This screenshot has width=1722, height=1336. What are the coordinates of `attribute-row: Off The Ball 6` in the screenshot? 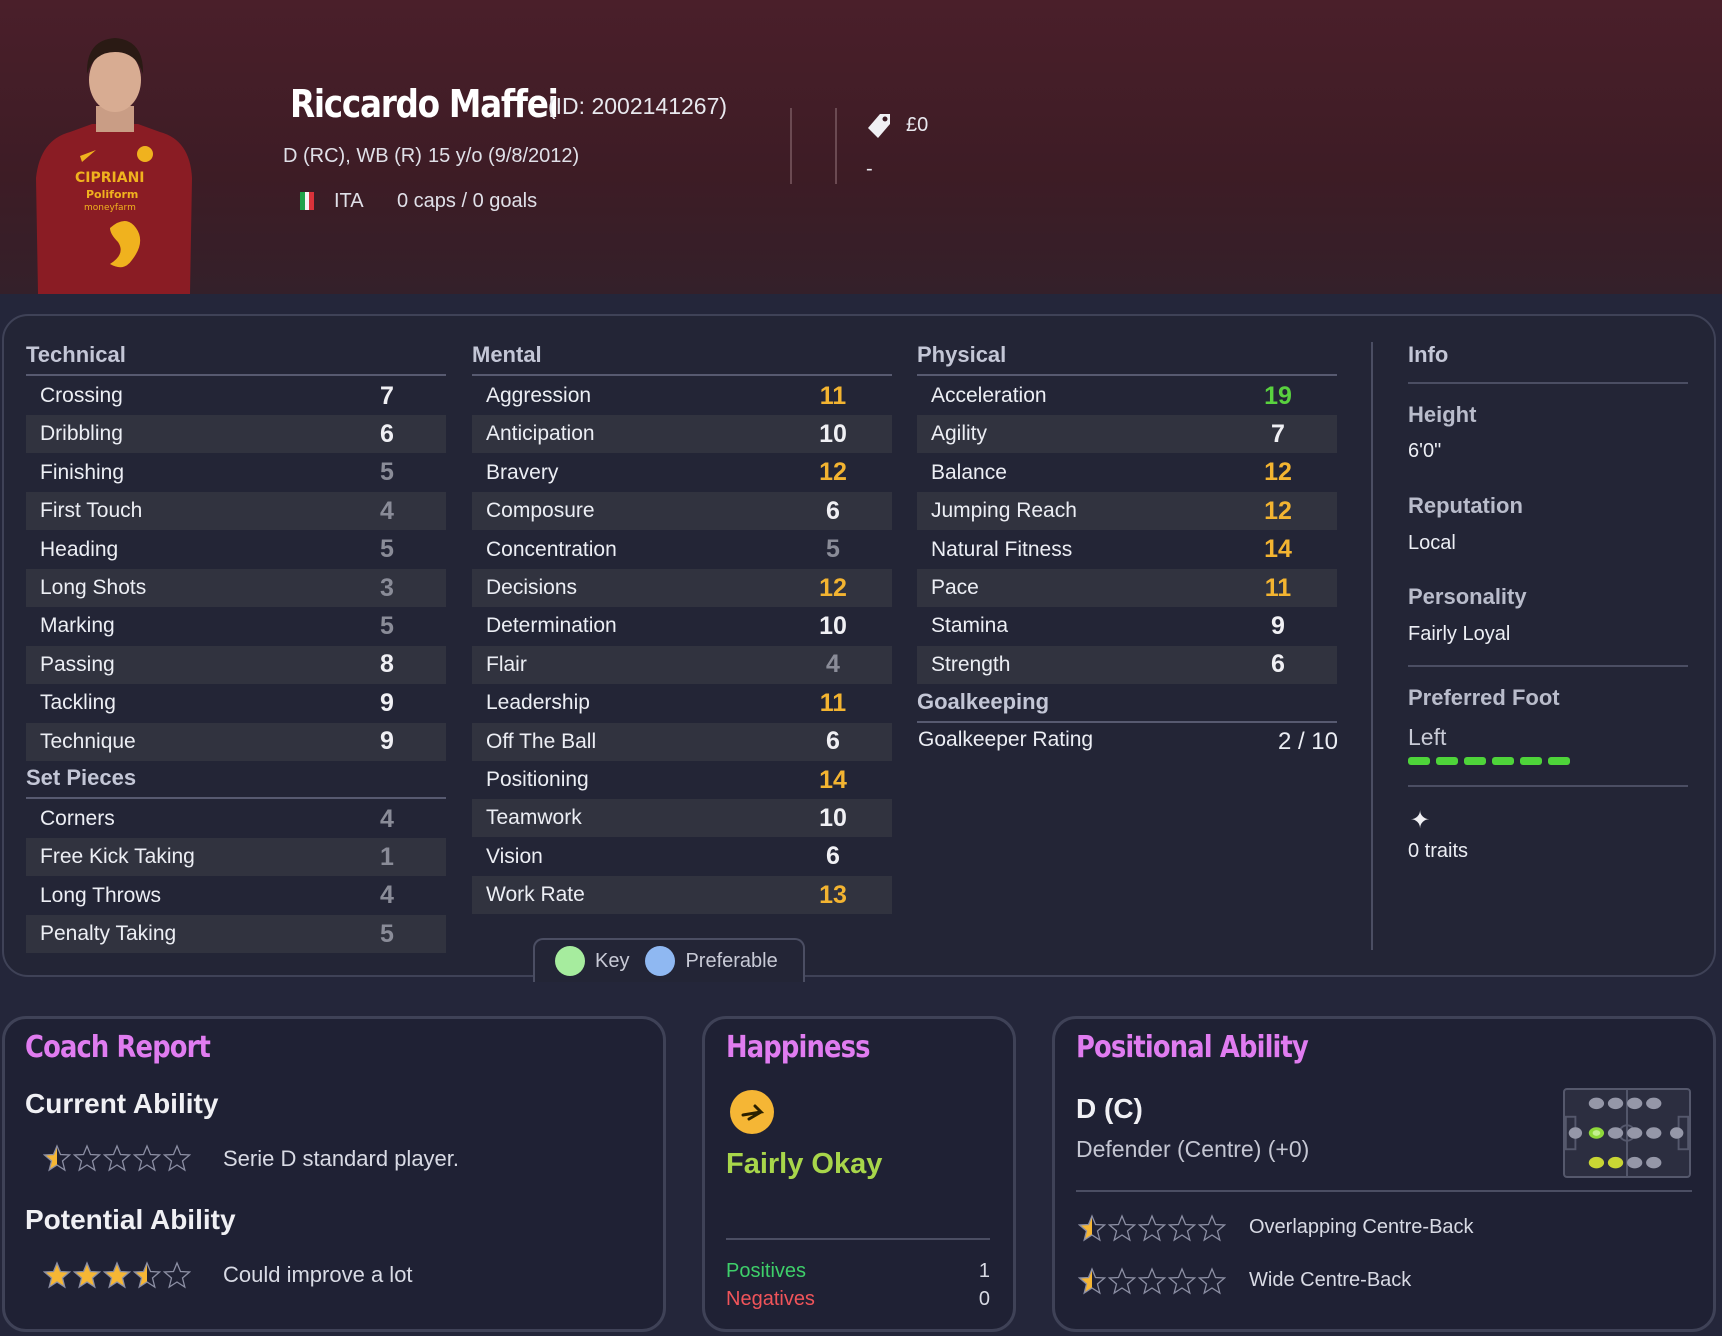 It's located at (682, 741).